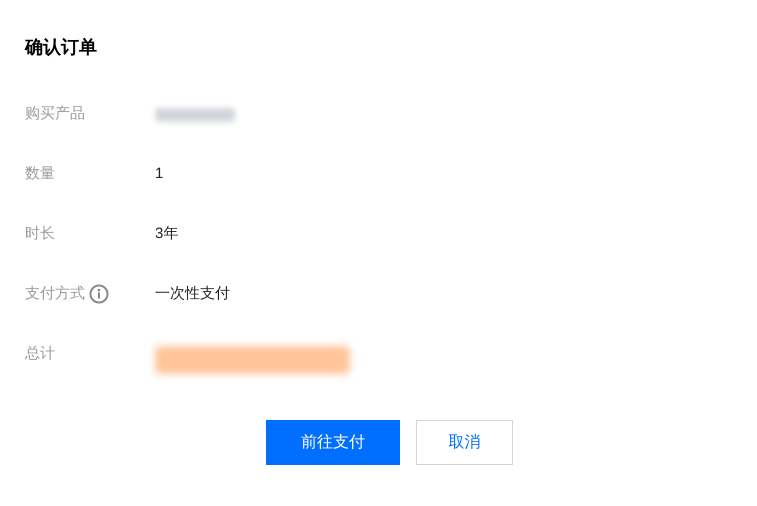 The height and width of the screenshot is (506, 757). What do you see at coordinates (40, 234) in the screenshot?
I see `field-label: 时长` at bounding box center [40, 234].